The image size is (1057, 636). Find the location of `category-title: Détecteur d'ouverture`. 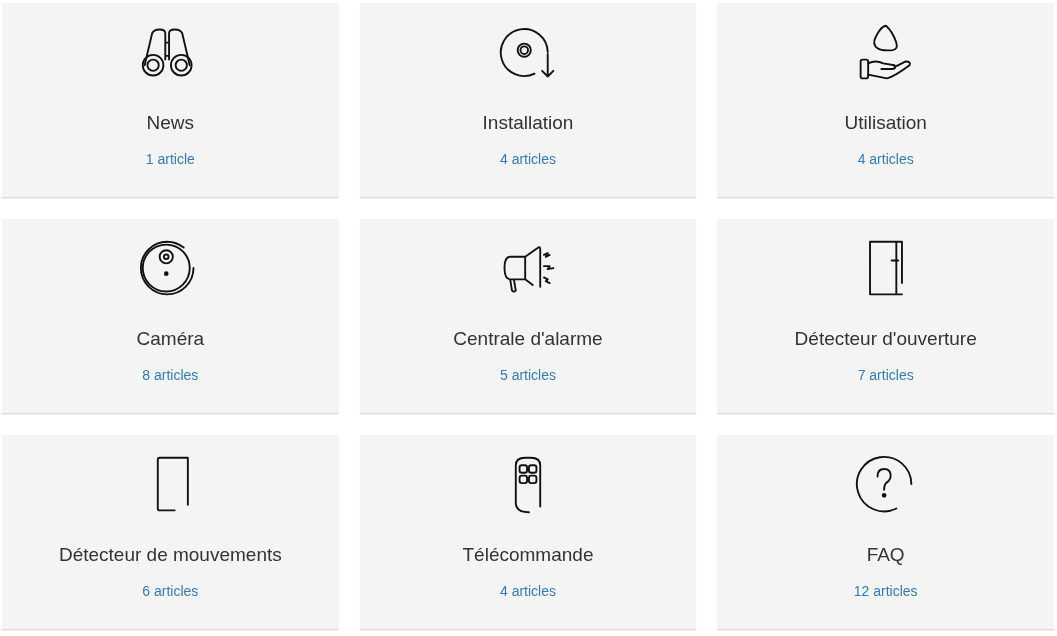

category-title: Détecteur d'ouverture is located at coordinates (885, 339).